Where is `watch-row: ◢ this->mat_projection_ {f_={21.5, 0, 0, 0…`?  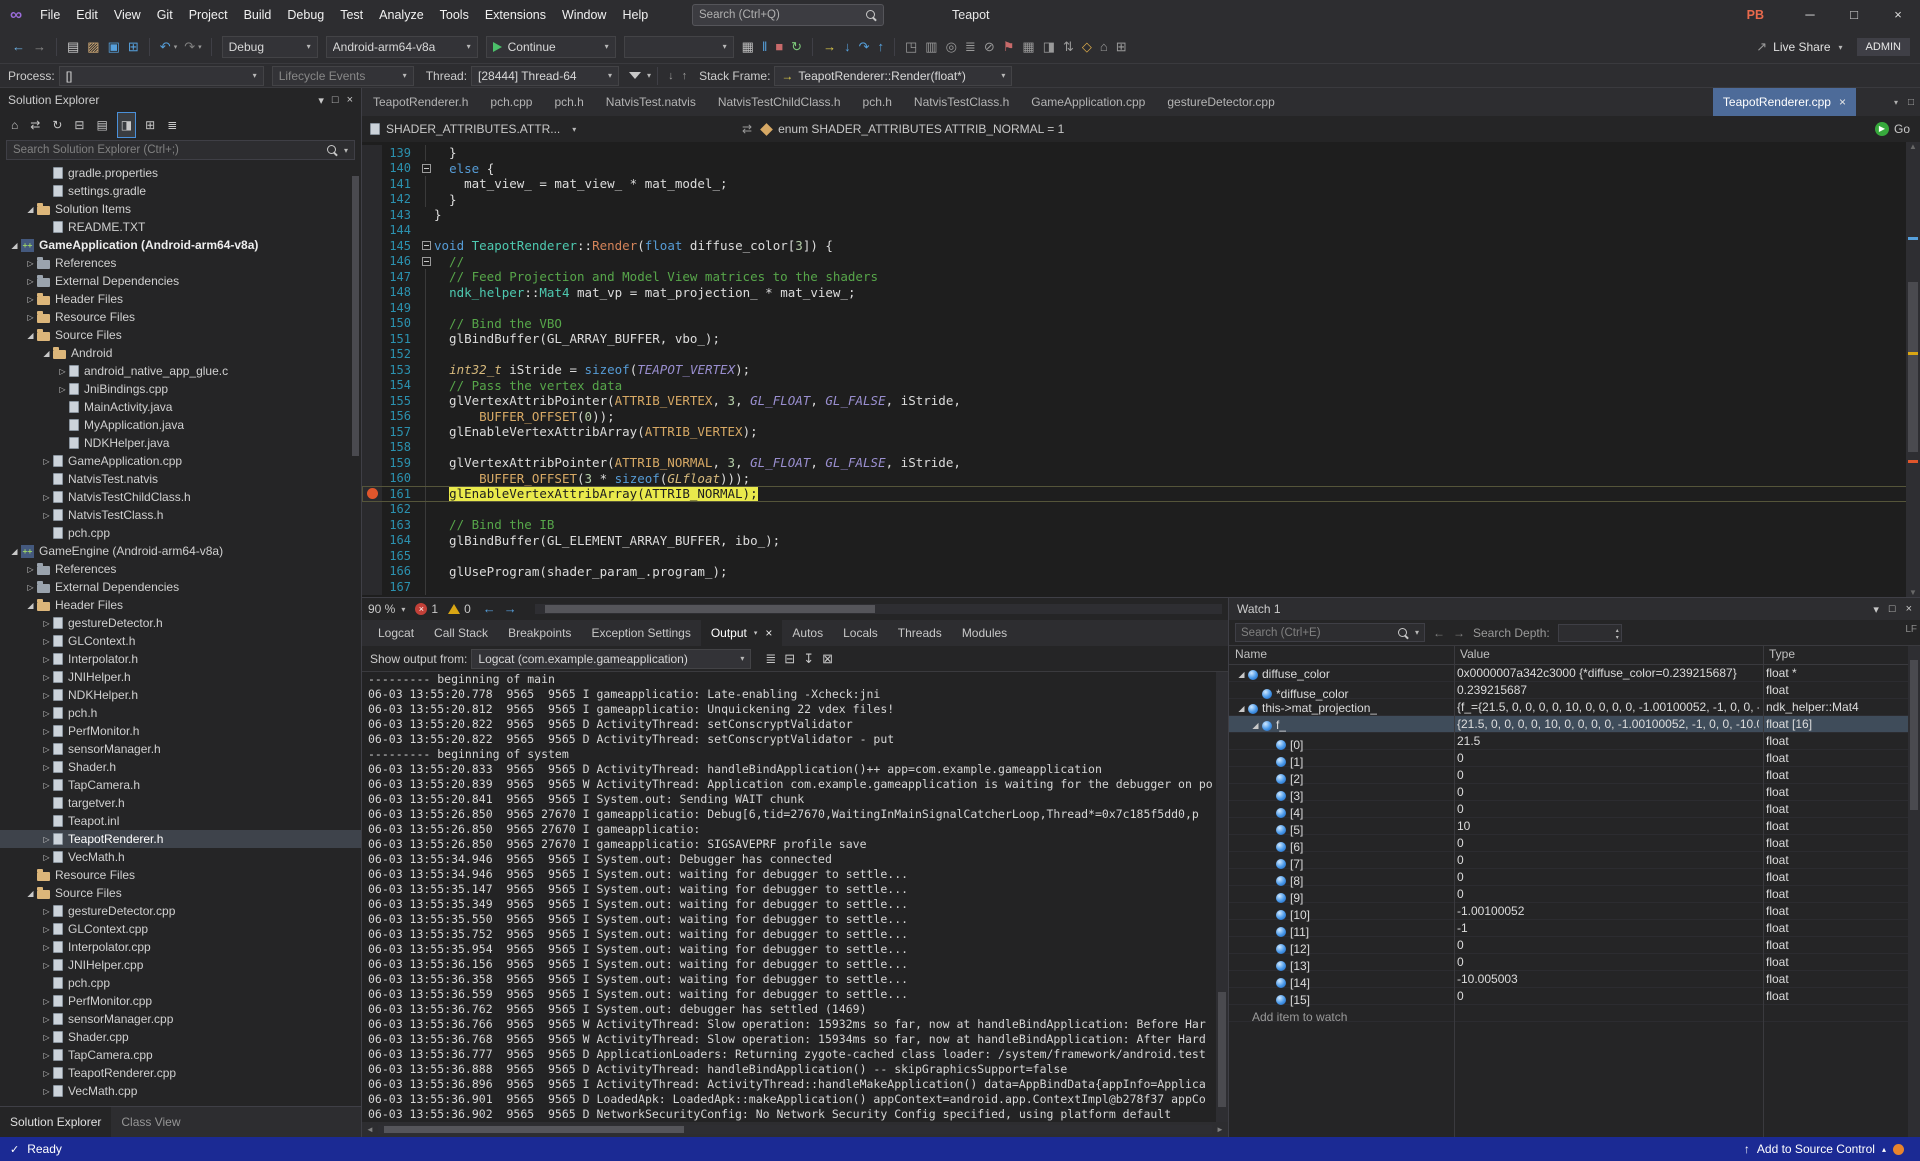
watch-row: ◢ this->mat_projection_ {f_={21.5, 0, 0, 0… is located at coordinates (1569, 707).